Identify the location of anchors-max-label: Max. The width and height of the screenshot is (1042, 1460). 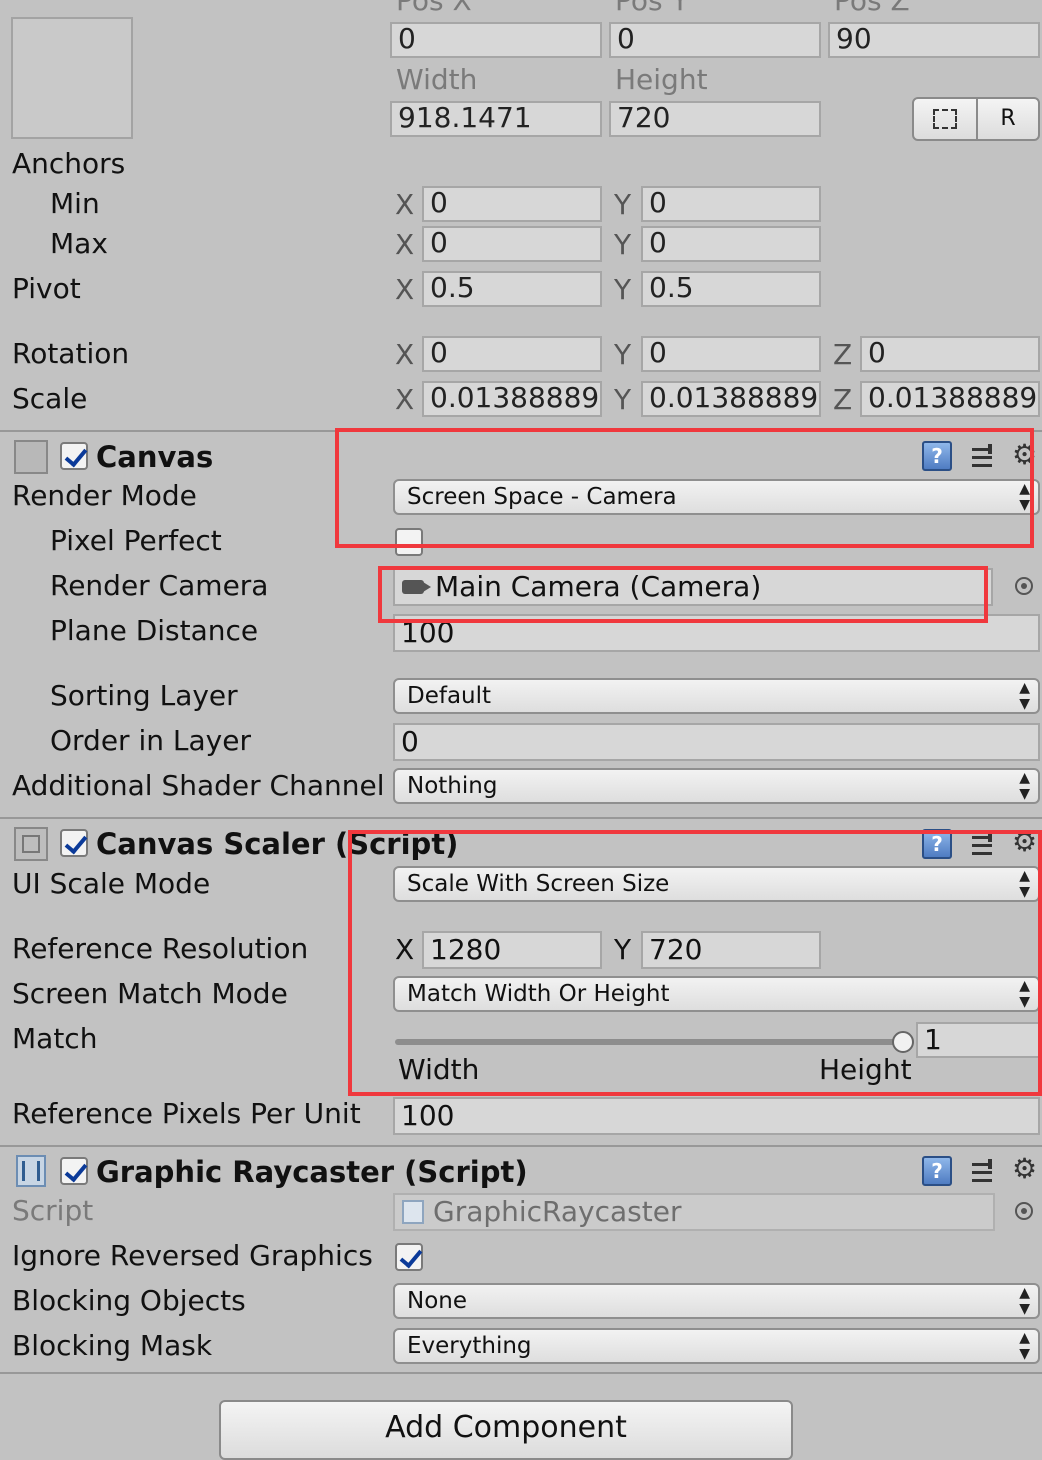
(79, 243).